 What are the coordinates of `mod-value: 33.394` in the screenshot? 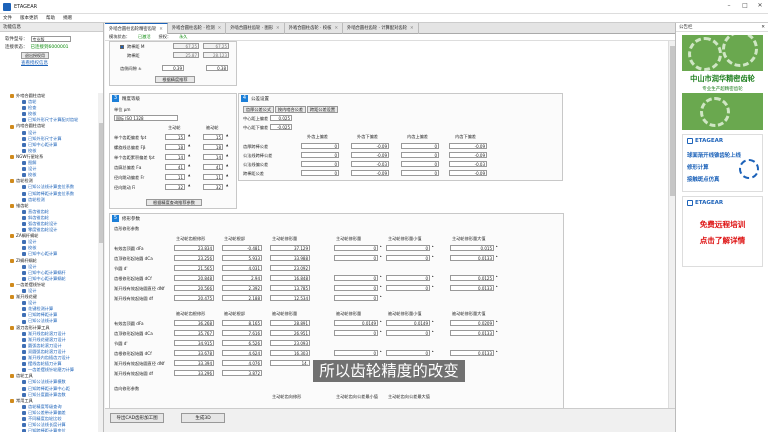 It's located at (194, 363).